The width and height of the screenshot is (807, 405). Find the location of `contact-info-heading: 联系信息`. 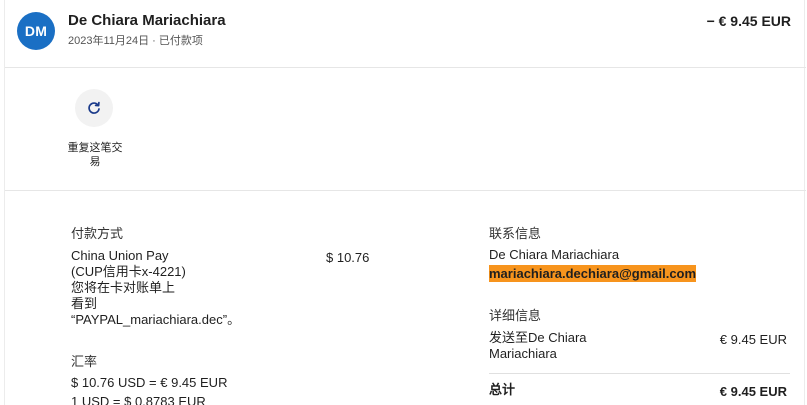

contact-info-heading: 联系信息 is located at coordinates (515, 233).